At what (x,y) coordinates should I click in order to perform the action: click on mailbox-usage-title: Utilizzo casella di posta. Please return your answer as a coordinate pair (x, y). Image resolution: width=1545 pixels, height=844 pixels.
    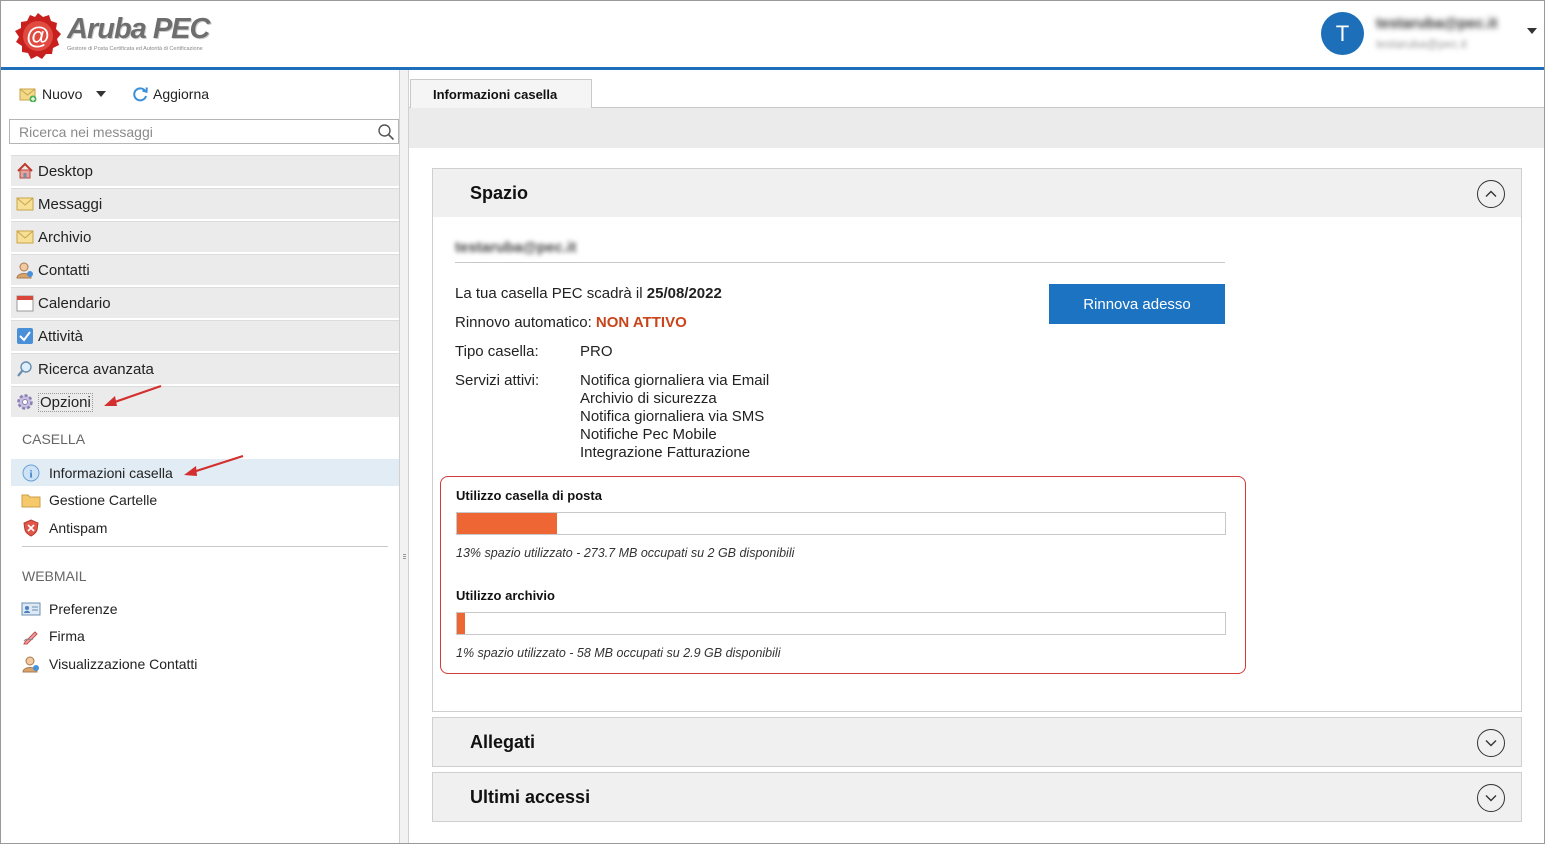
    Looking at the image, I should click on (529, 495).